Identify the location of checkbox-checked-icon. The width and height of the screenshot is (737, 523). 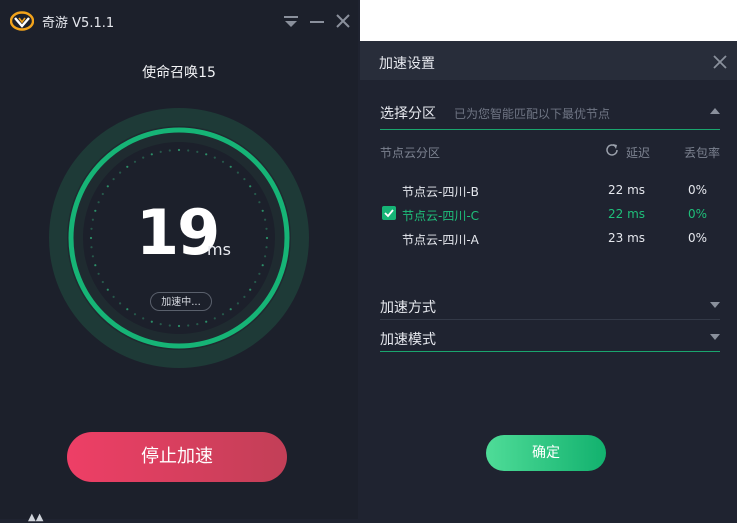
(389, 213).